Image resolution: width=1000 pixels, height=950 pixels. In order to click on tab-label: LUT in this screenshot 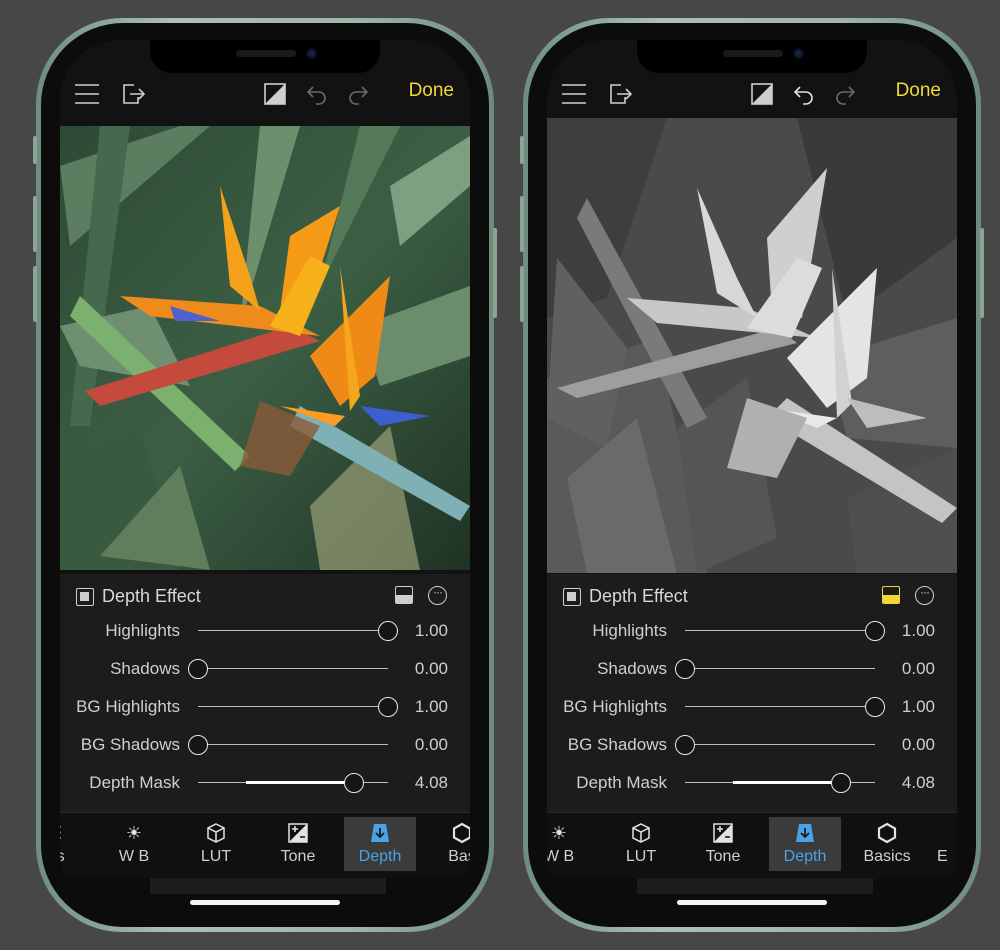, I will do `click(216, 856)`.